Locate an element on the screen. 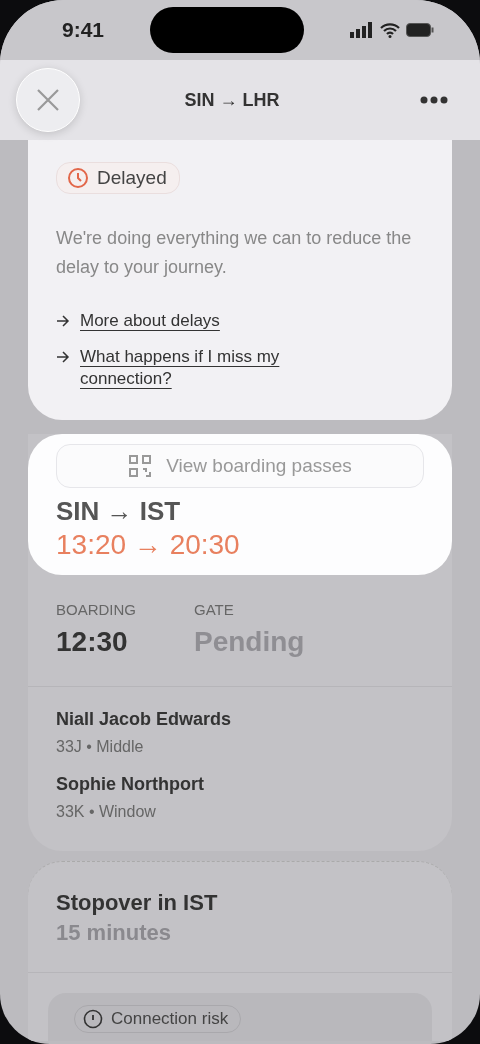  stopover-title: Stopover in IST is located at coordinates (137, 903).